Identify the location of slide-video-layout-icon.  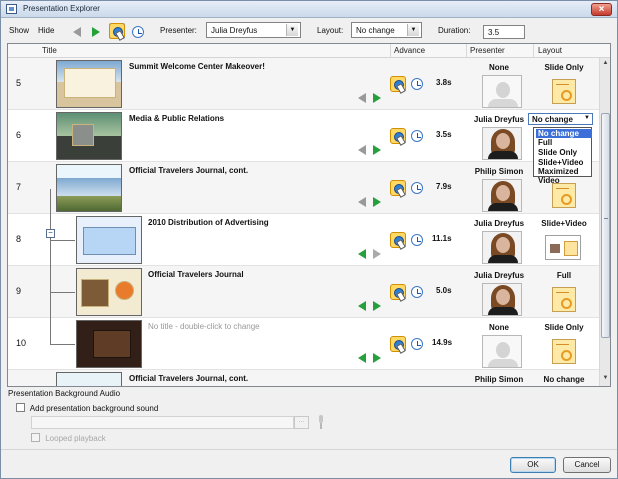
(563, 247).